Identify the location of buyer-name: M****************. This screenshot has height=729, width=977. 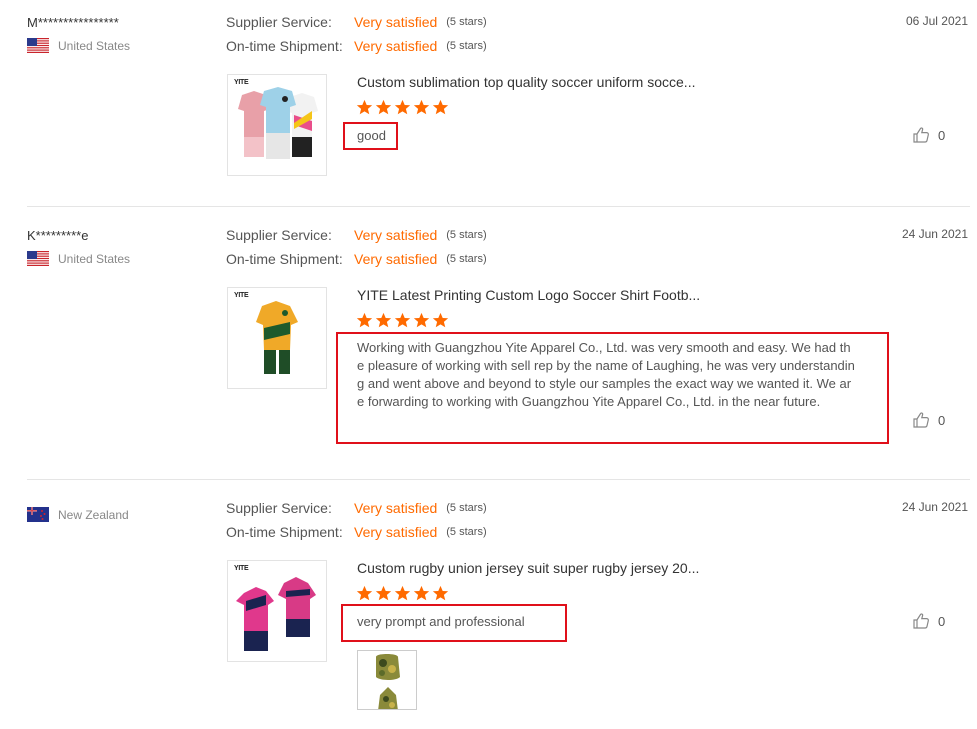
(73, 22).